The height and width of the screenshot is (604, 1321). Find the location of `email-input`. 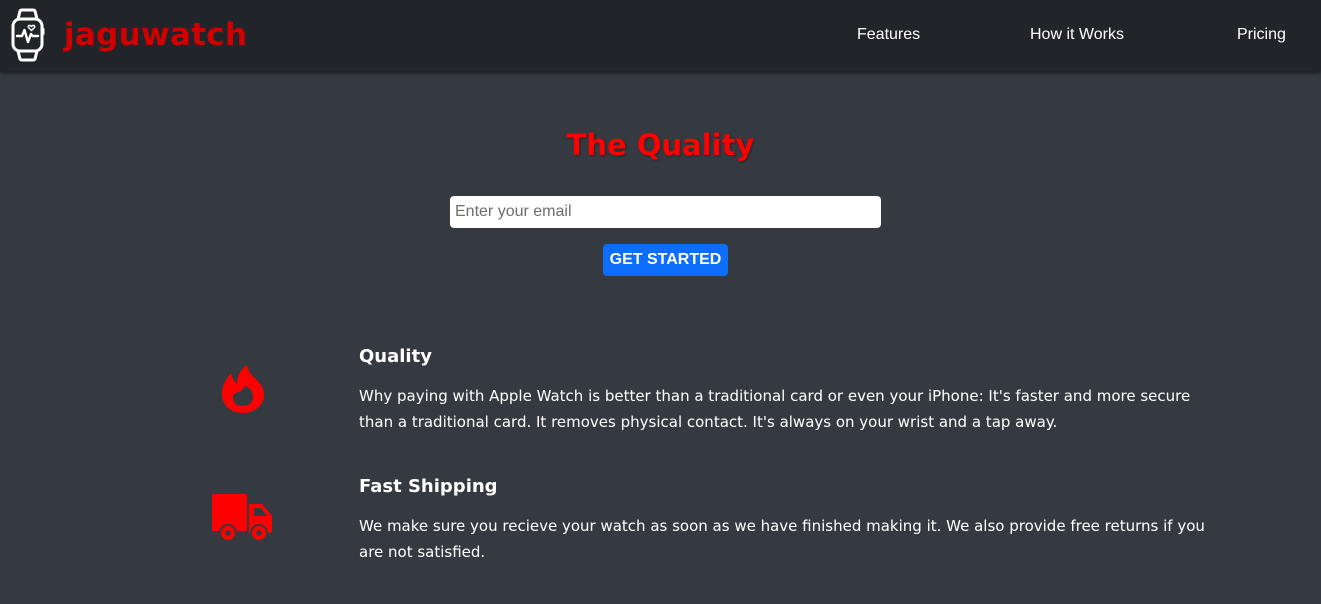

email-input is located at coordinates (665, 212).